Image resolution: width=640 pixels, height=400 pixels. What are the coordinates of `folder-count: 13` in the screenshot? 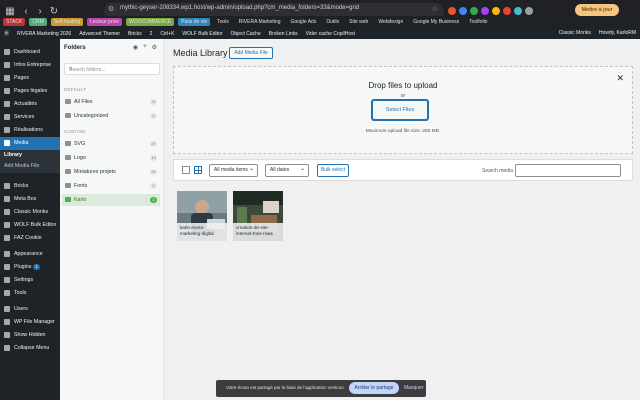 It's located at (153, 158).